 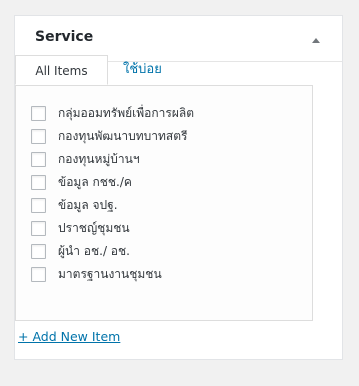 I want to click on collapse-arrow-icon, so click(x=316, y=40).